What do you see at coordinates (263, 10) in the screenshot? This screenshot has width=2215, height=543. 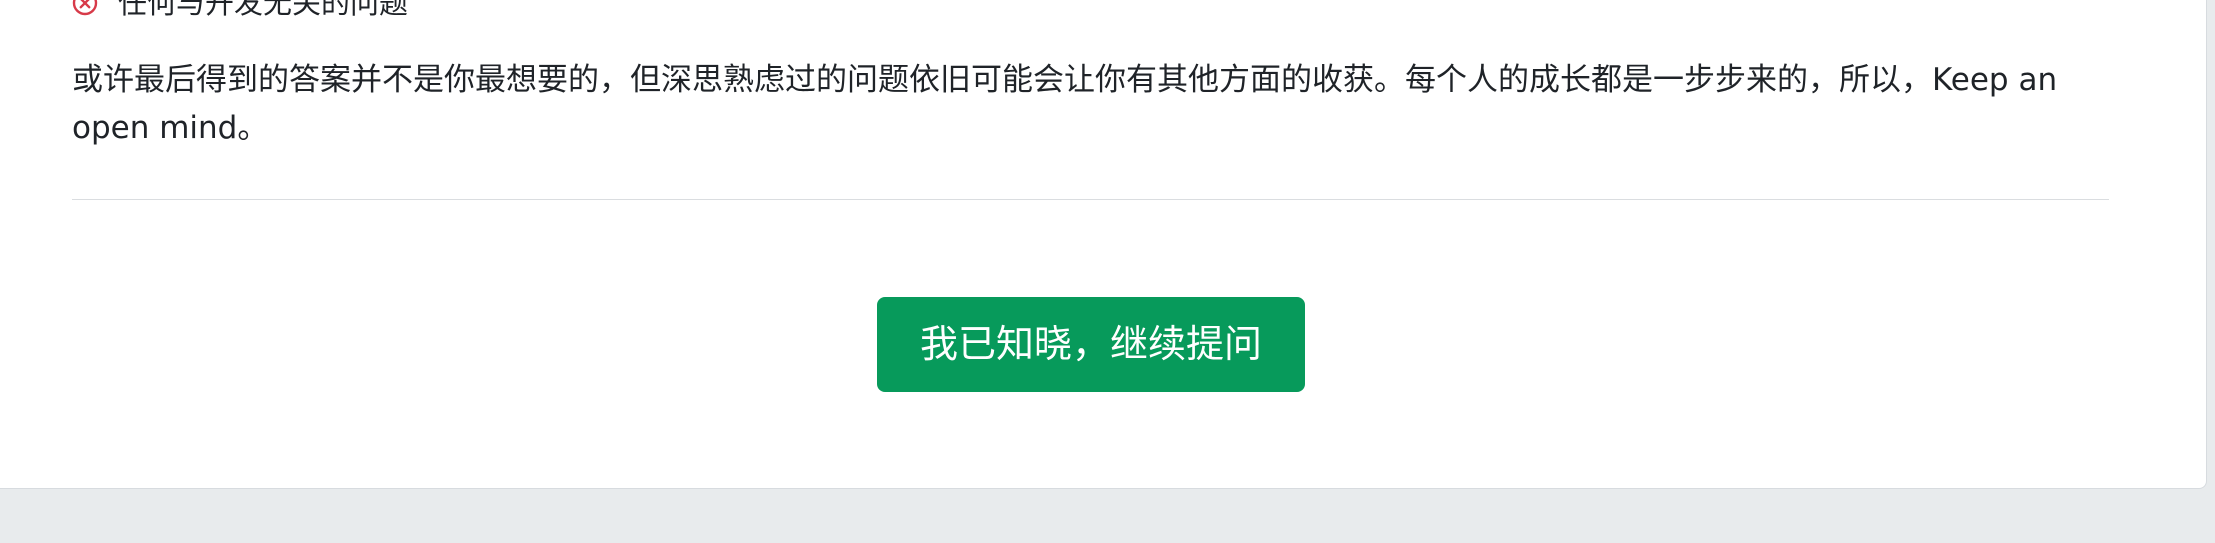 I see `rule-item-label: 任何与开发无关的问题` at bounding box center [263, 10].